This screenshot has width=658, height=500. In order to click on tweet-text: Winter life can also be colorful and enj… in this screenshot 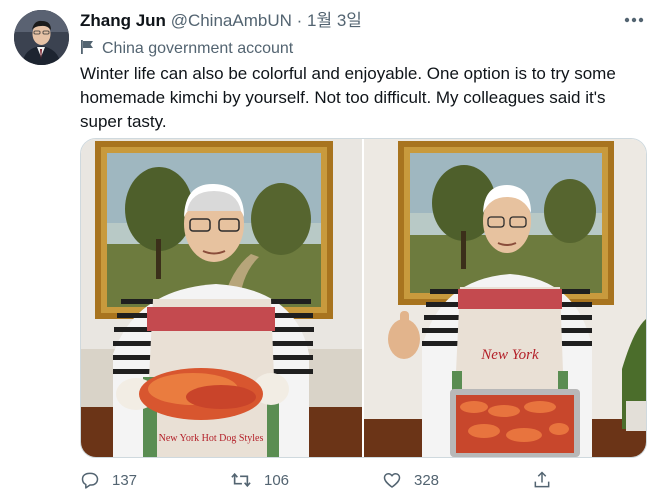, I will do `click(348, 97)`.